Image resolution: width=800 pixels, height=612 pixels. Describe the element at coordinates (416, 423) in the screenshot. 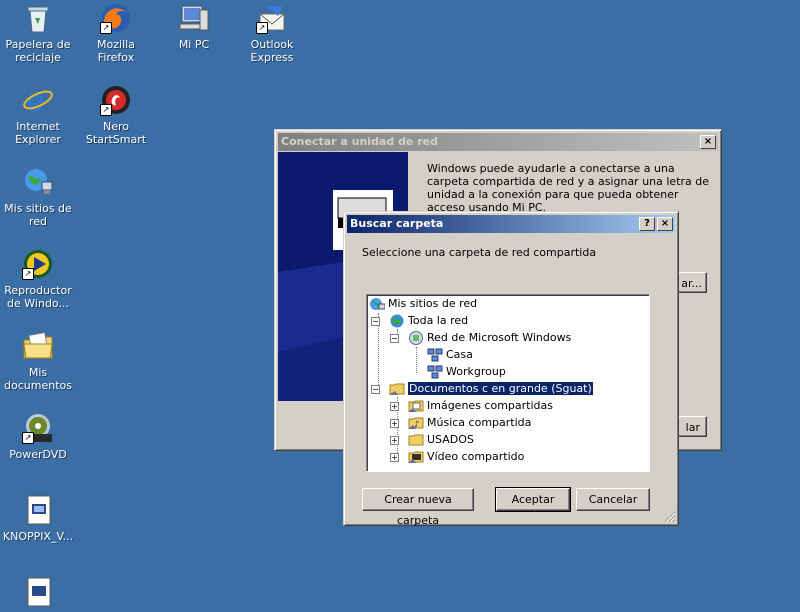

I see `music-folder-icon: ♪` at that location.